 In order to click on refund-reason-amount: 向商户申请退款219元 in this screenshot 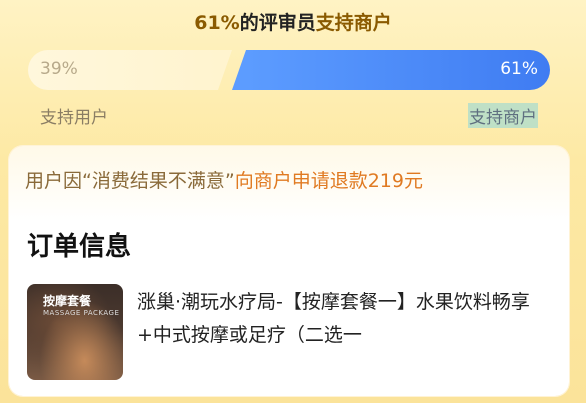, I will do `click(328, 181)`.